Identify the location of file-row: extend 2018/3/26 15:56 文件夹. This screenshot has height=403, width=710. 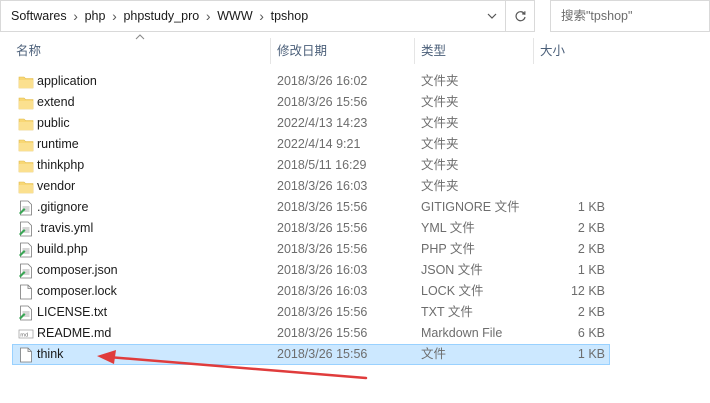
(311, 102).